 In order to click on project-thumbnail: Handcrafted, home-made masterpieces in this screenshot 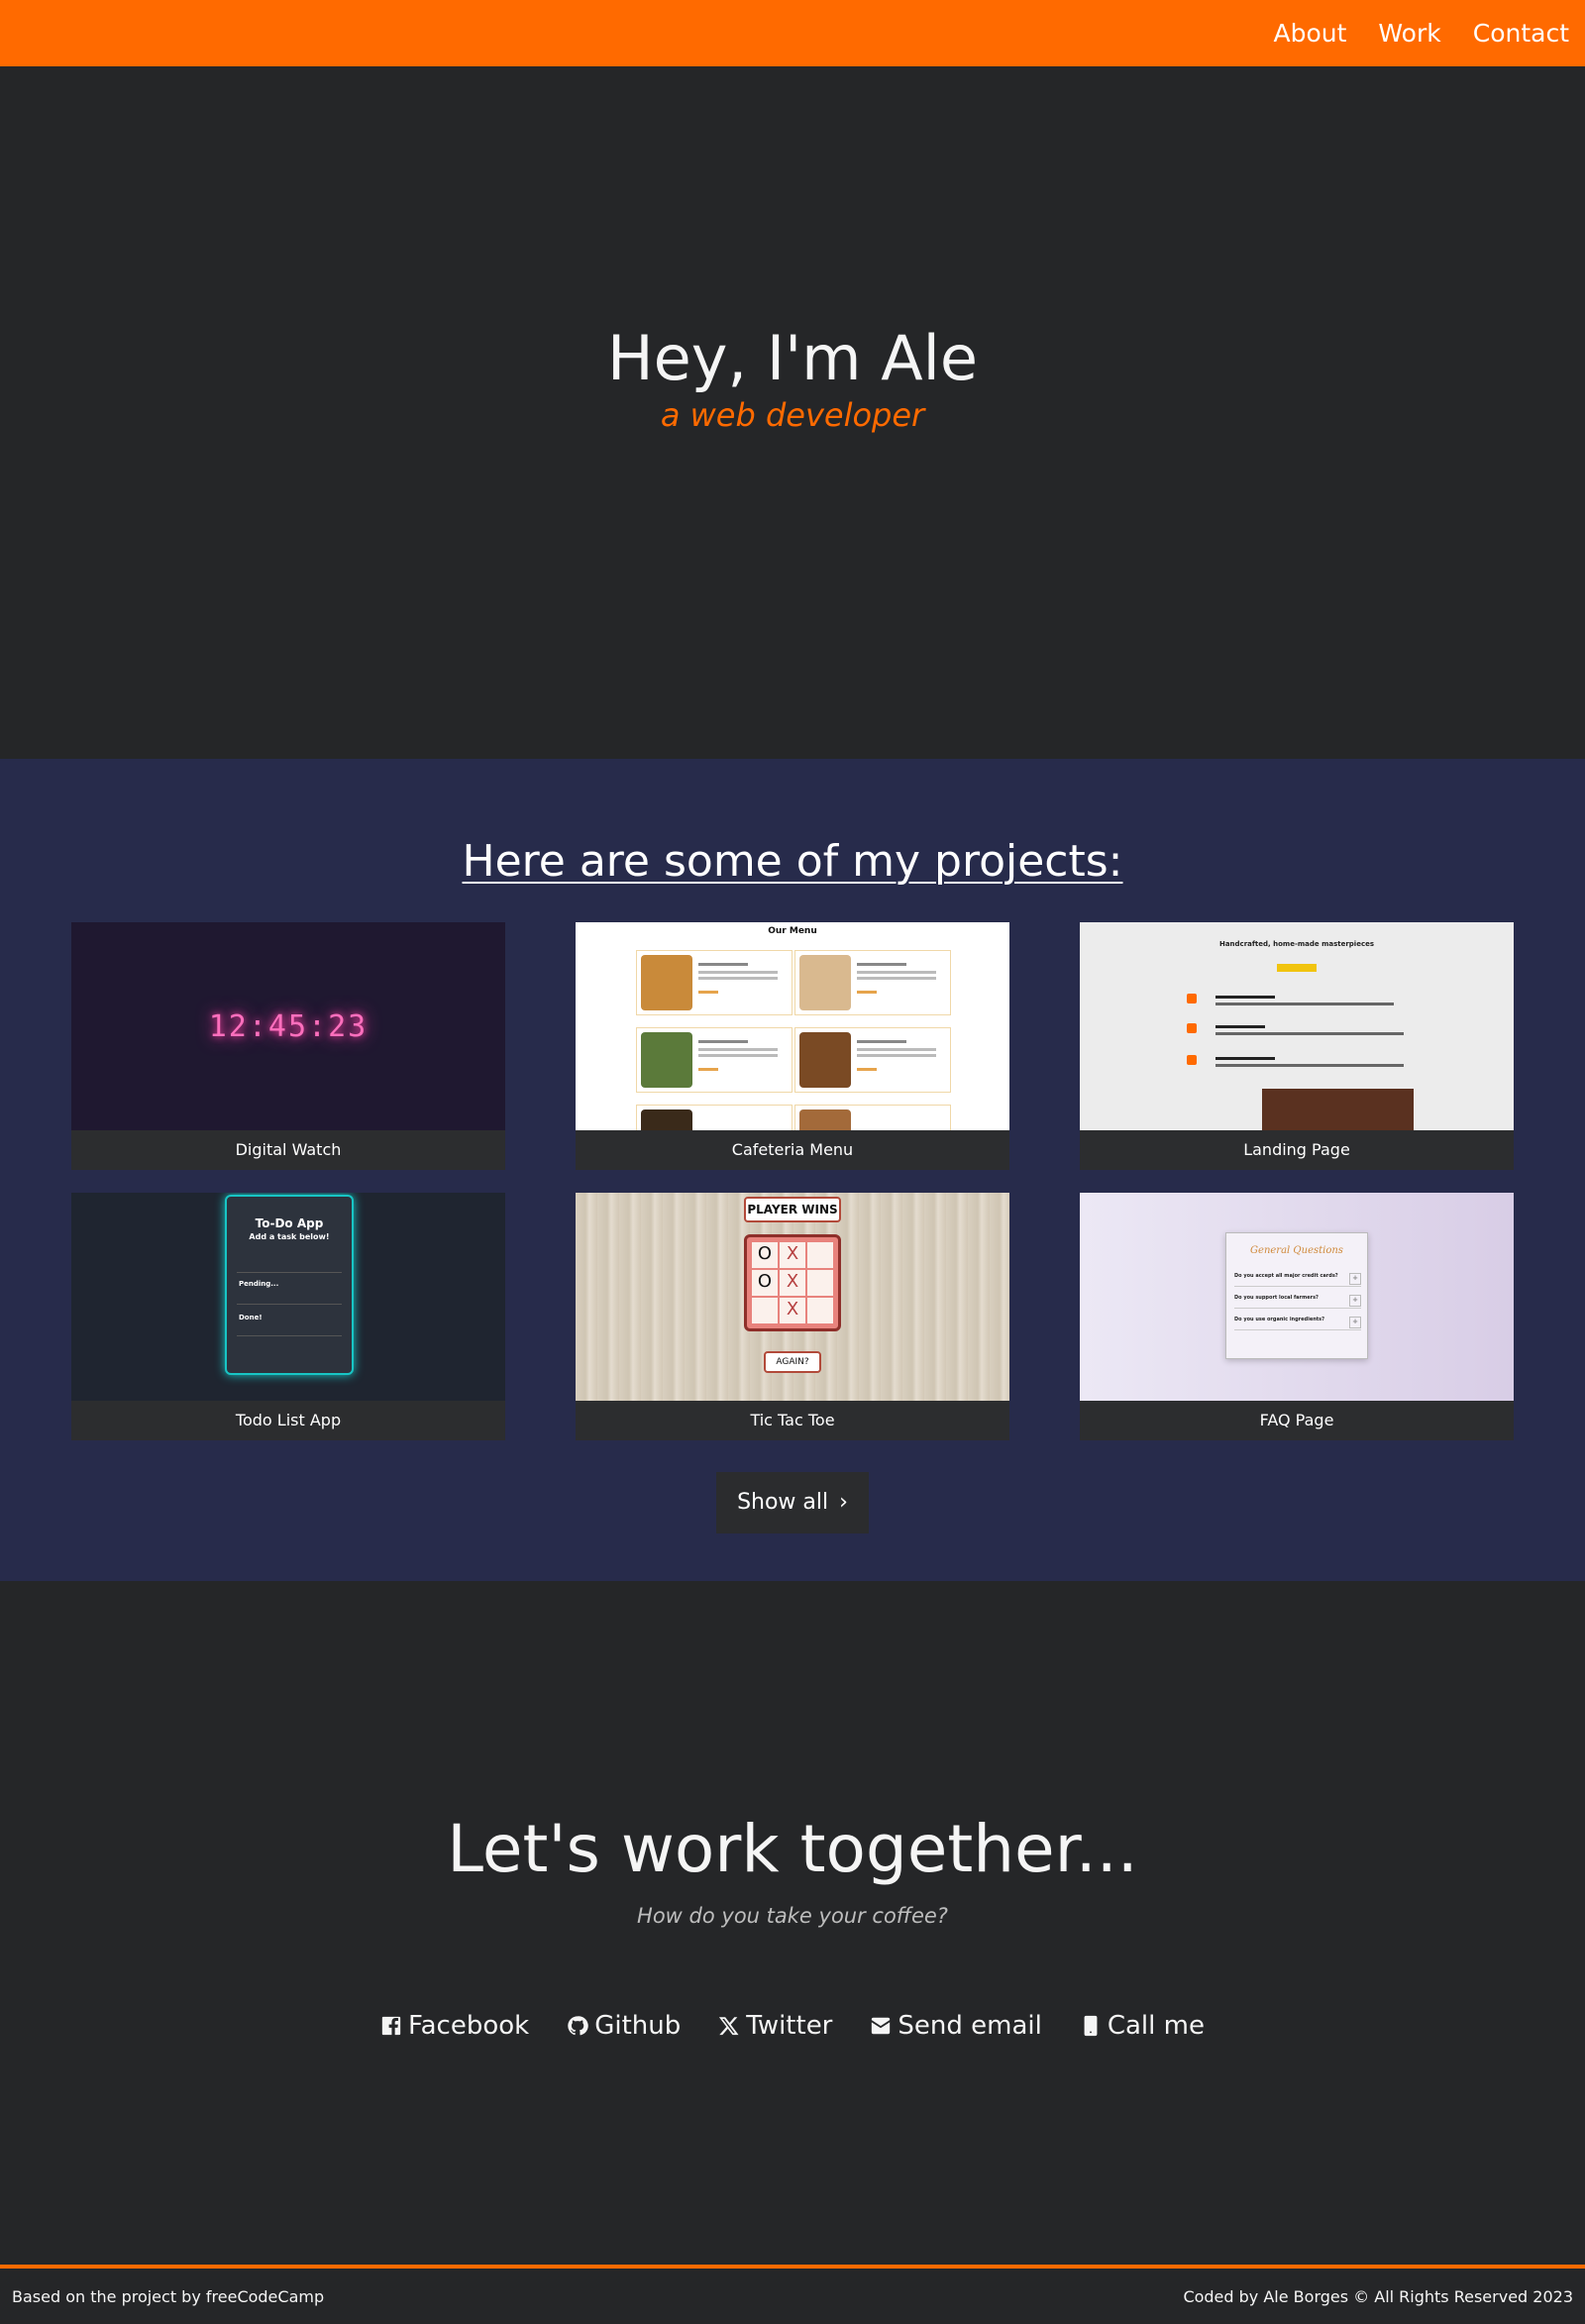, I will do `click(1297, 1026)`.